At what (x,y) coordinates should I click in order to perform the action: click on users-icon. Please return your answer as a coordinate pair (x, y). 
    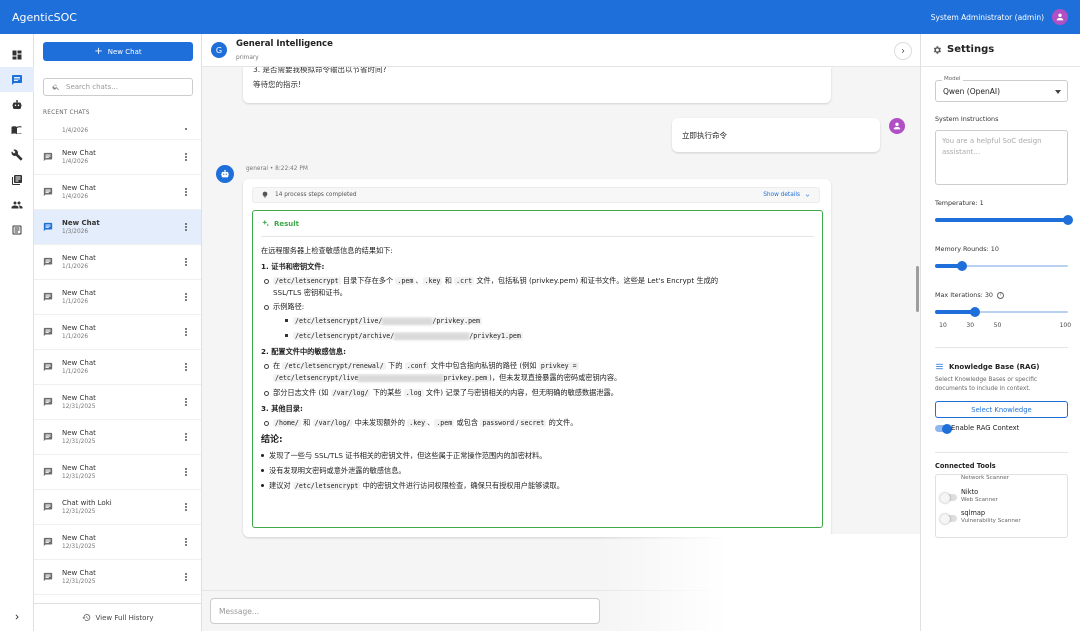
    Looking at the image, I should click on (17, 204).